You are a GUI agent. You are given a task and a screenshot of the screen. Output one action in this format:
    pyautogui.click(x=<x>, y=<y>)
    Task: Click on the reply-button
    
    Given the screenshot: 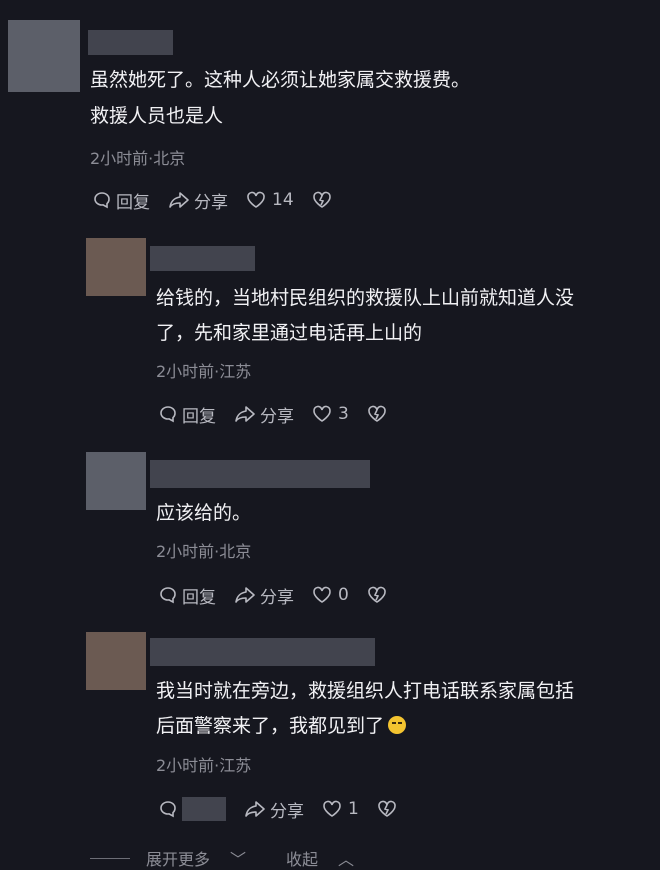 What is the action you would take?
    pyautogui.click(x=192, y=809)
    